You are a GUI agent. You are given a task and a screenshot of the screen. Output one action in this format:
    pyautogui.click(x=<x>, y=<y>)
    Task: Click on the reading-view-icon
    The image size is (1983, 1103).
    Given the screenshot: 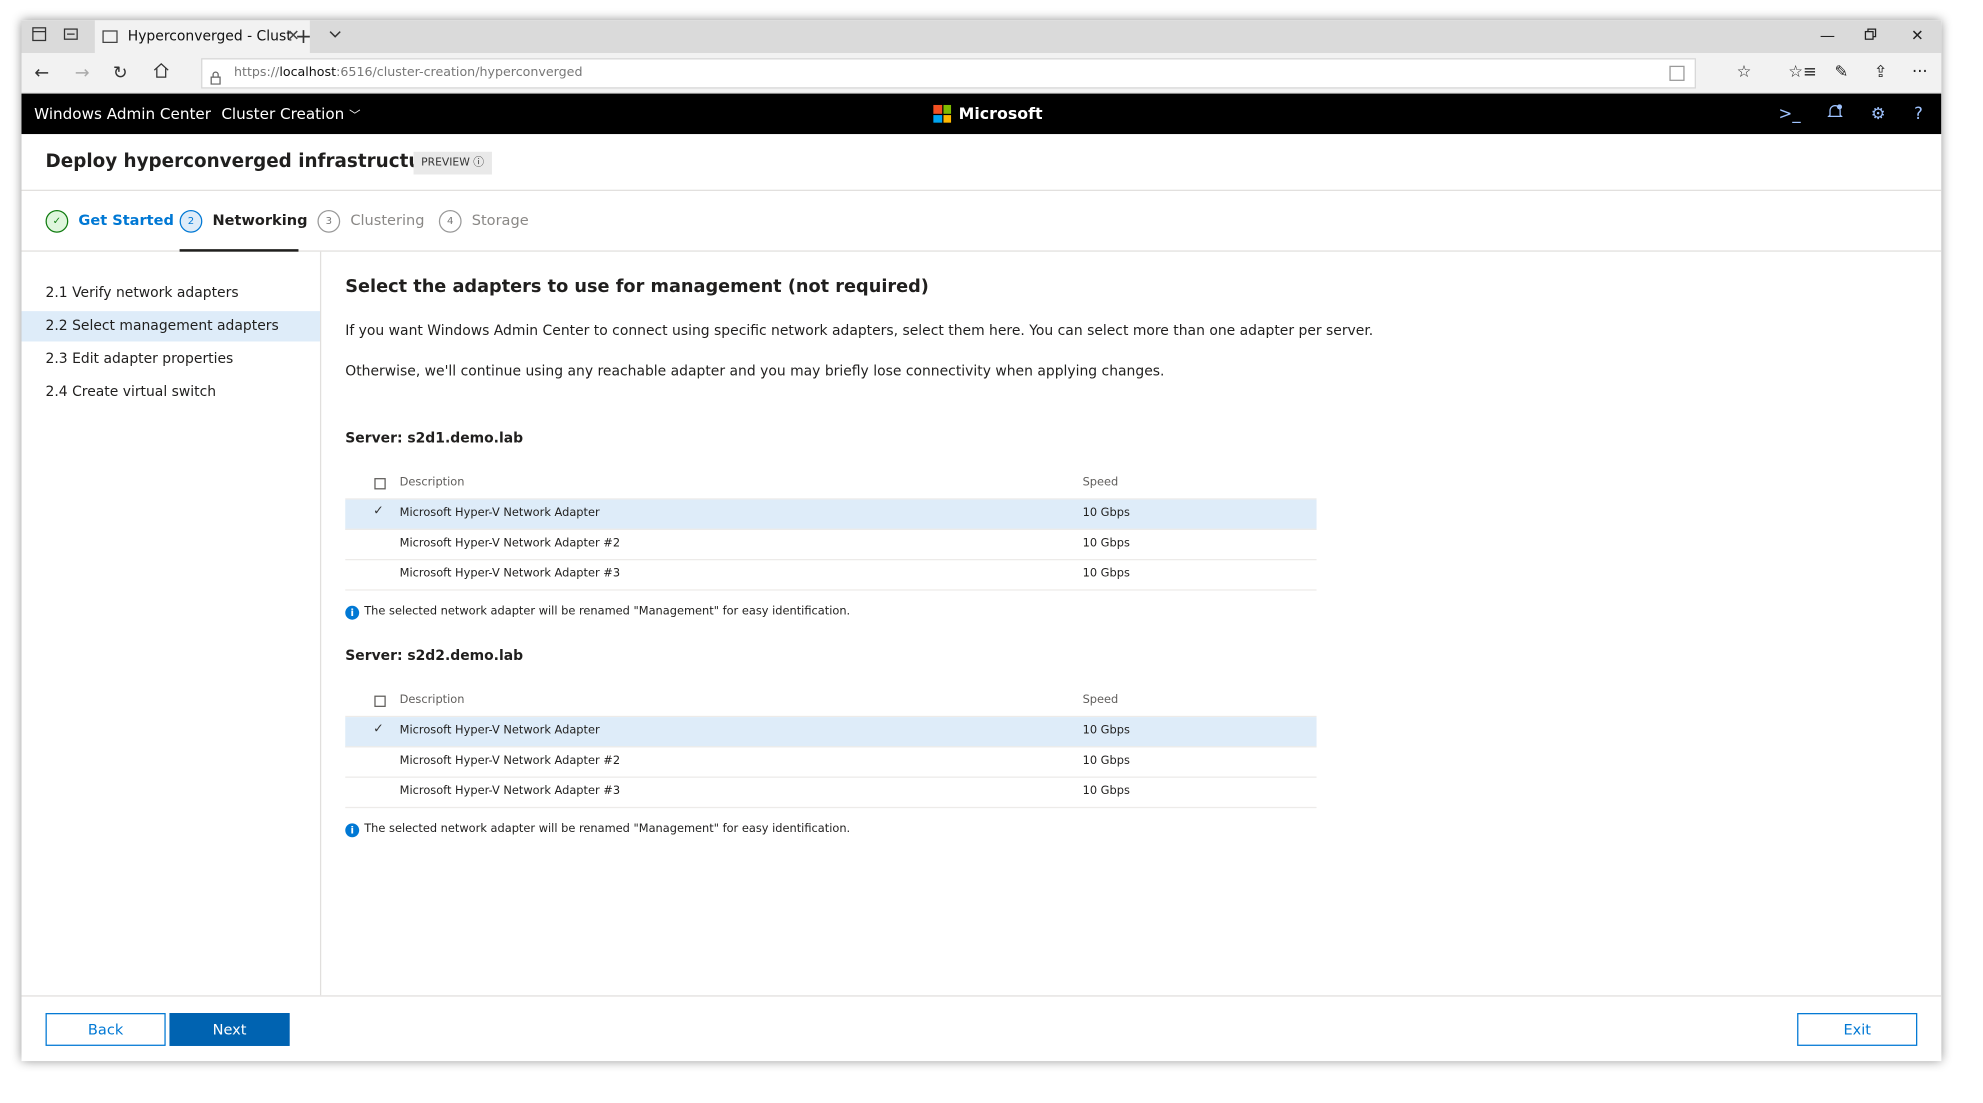 What is the action you would take?
    pyautogui.click(x=1677, y=73)
    